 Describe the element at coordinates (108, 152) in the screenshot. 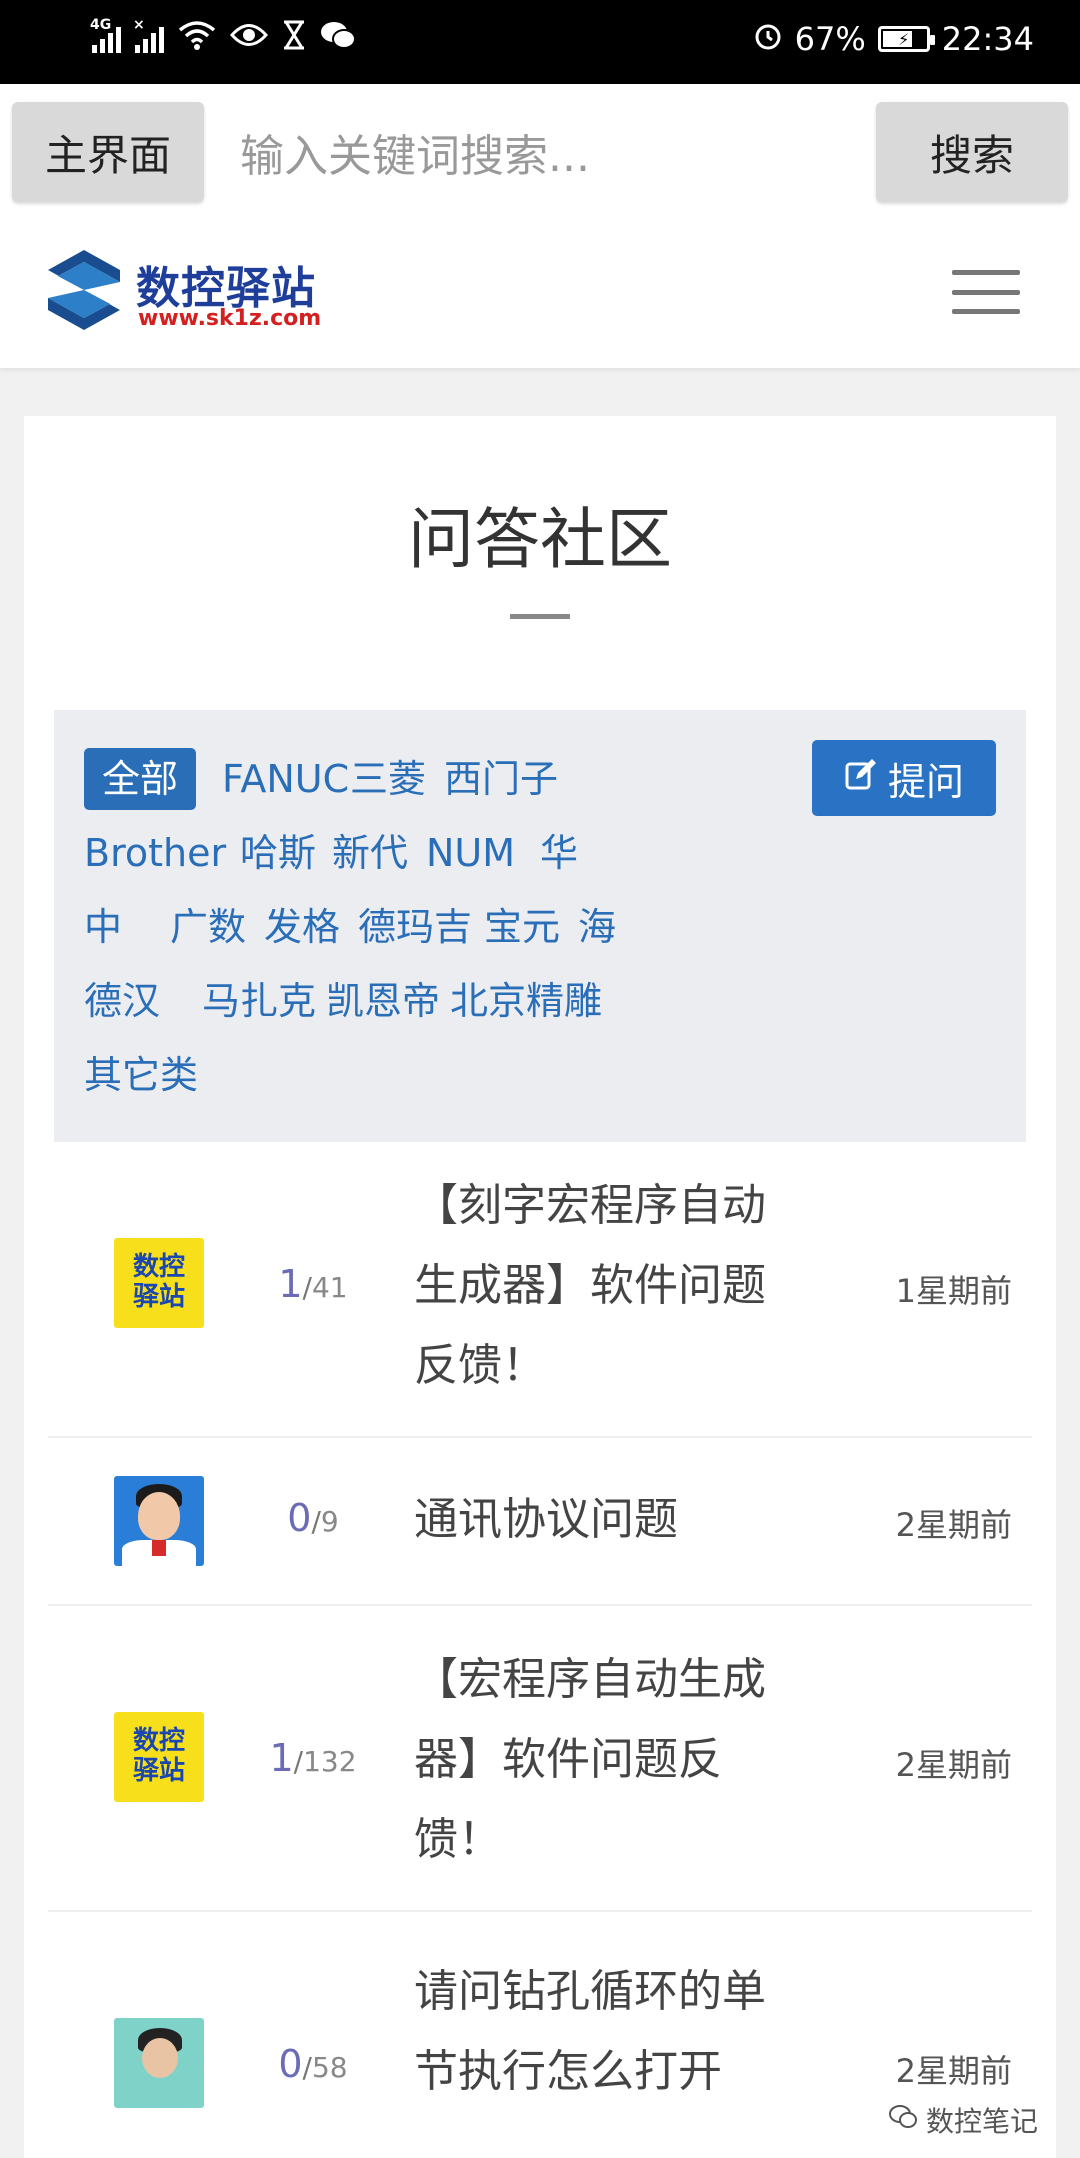

I see `home-button: 主界面` at that location.